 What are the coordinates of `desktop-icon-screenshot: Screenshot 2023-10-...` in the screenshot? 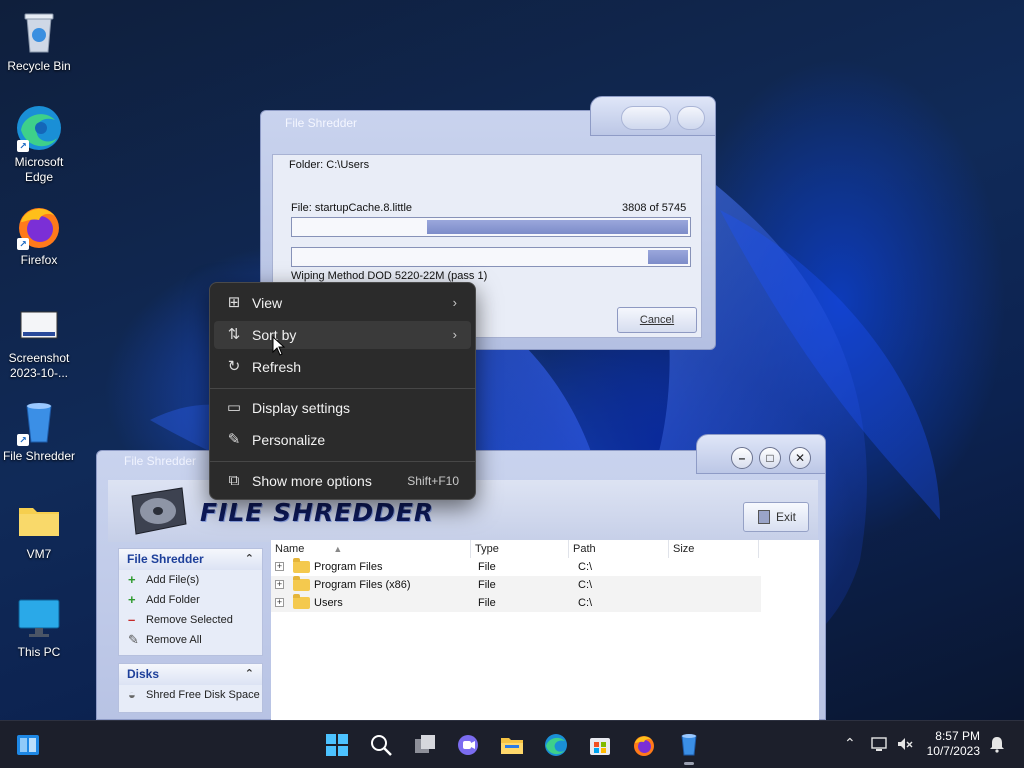 It's located at (39, 340).